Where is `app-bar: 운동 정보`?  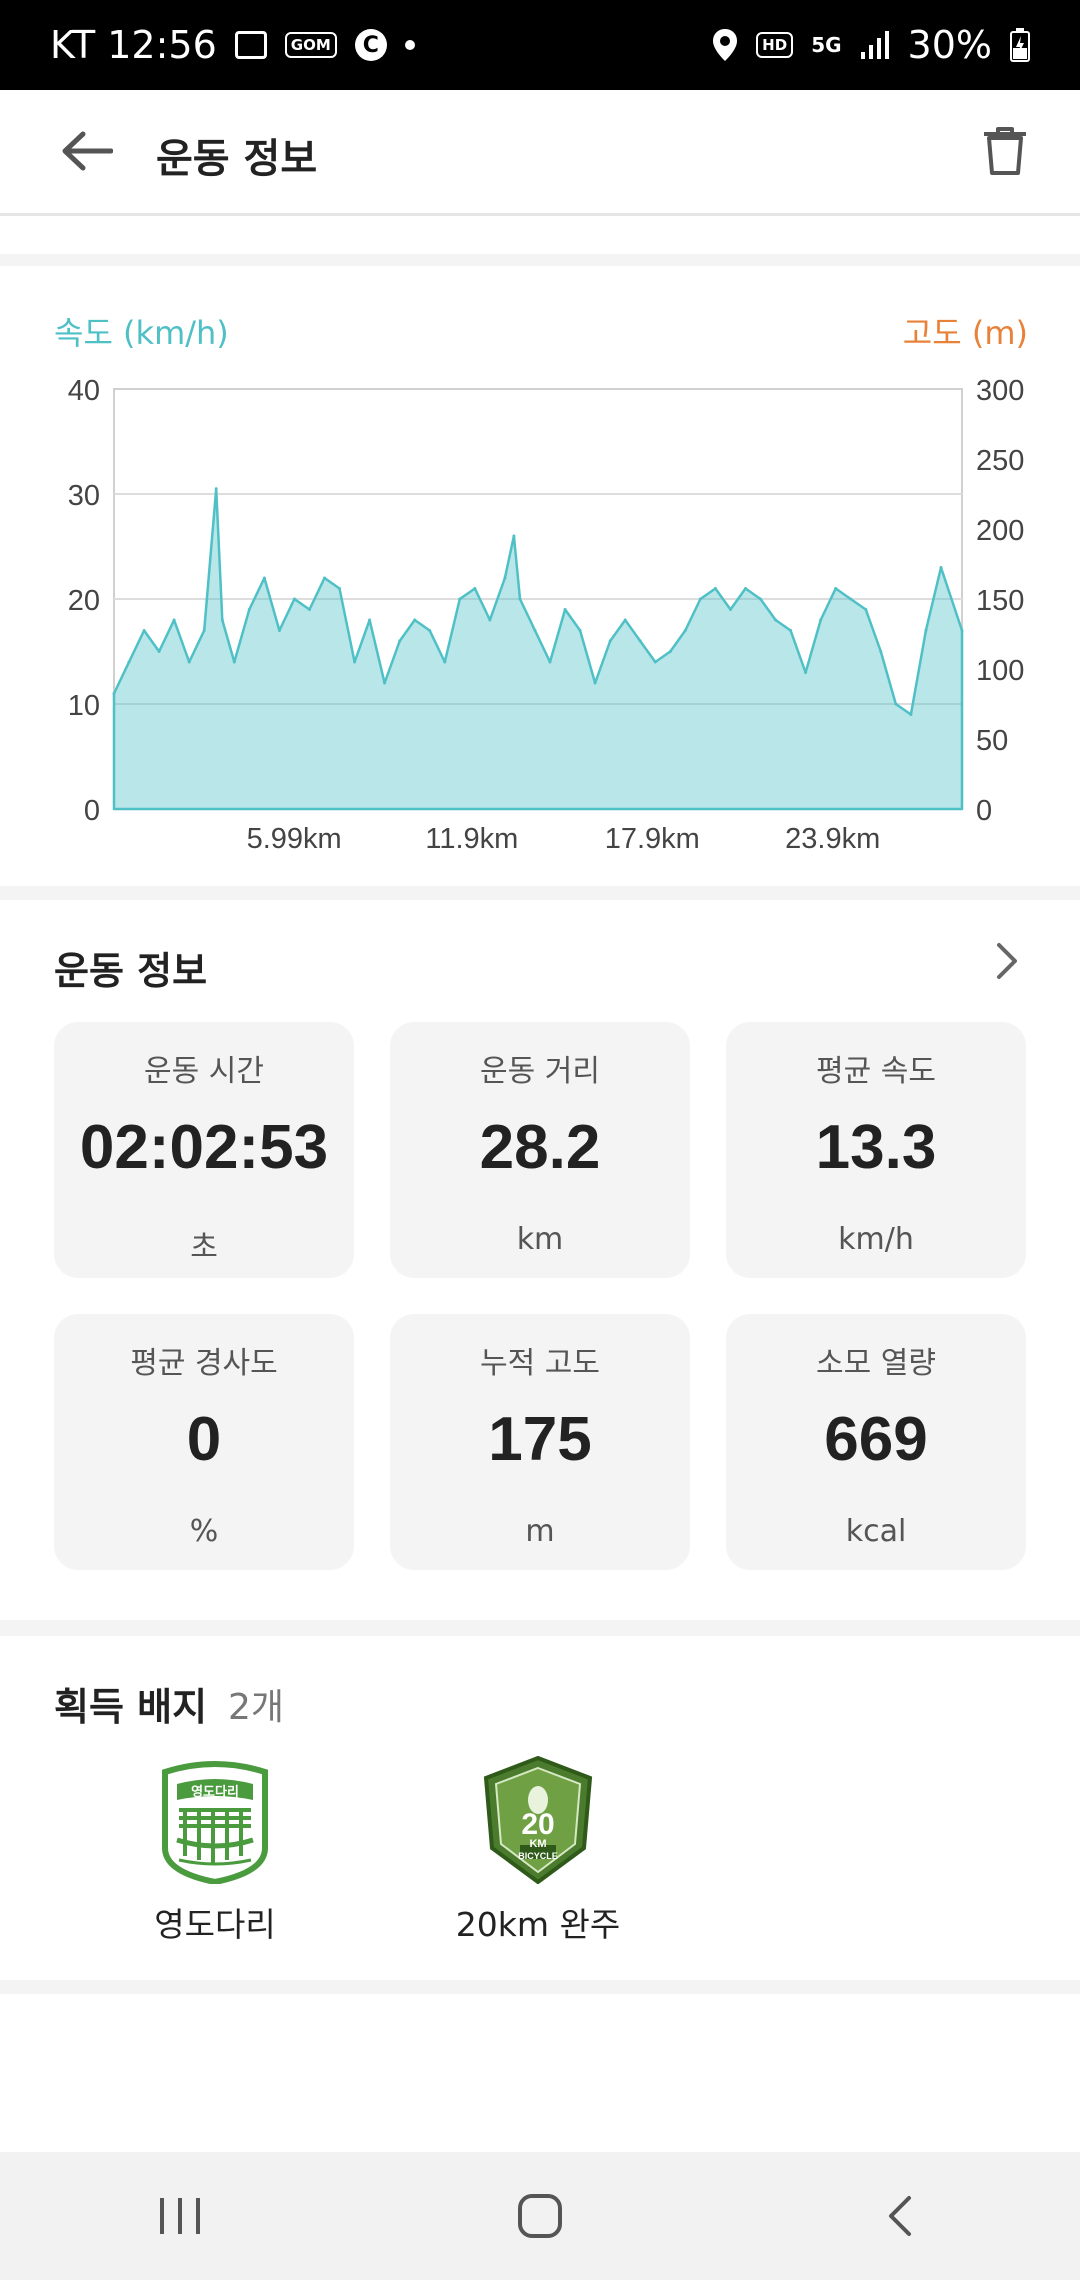 app-bar: 운동 정보 is located at coordinates (540, 153).